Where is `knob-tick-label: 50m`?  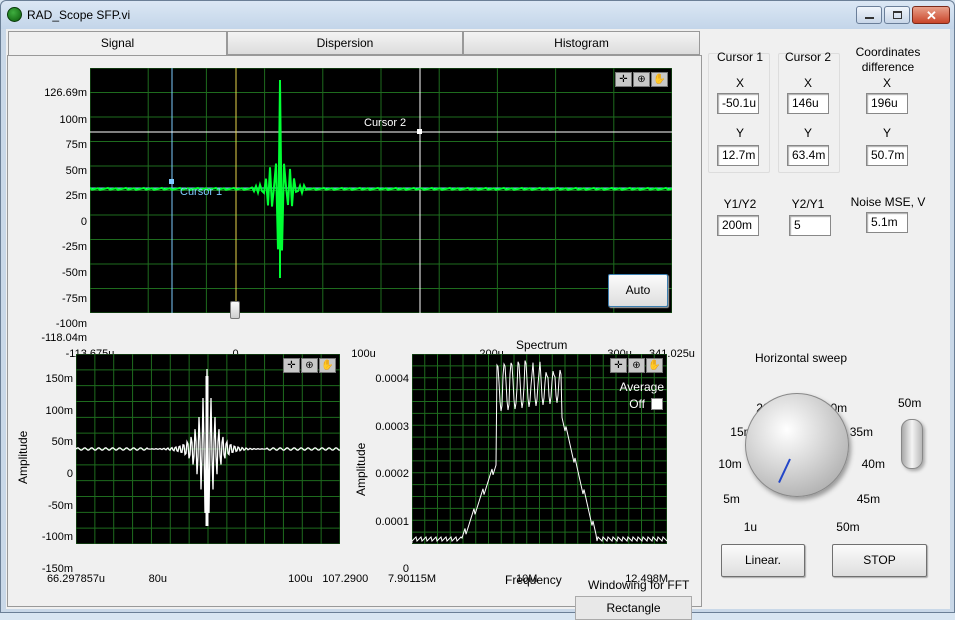 knob-tick-label: 50m is located at coordinates (848, 527).